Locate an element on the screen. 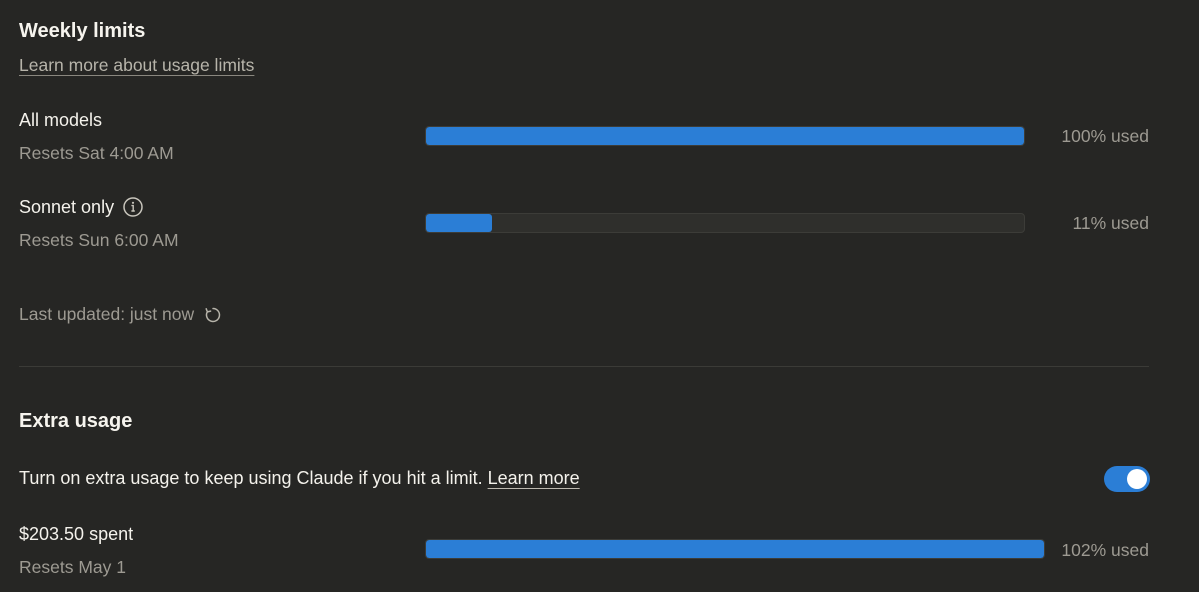  sonnet-only-label-text: Sonnet only is located at coordinates (67, 206).